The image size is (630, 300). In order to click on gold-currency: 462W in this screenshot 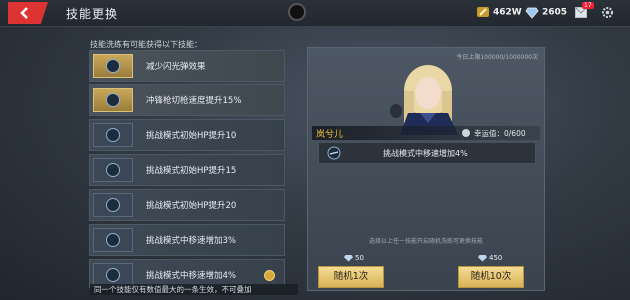, I will do `click(499, 12)`.